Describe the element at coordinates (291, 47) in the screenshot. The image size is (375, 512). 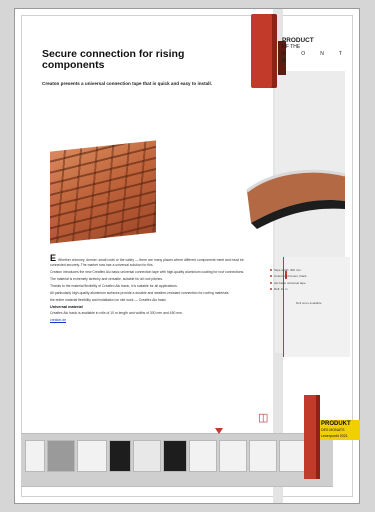
I see `badge-line-2: OF THE` at that location.